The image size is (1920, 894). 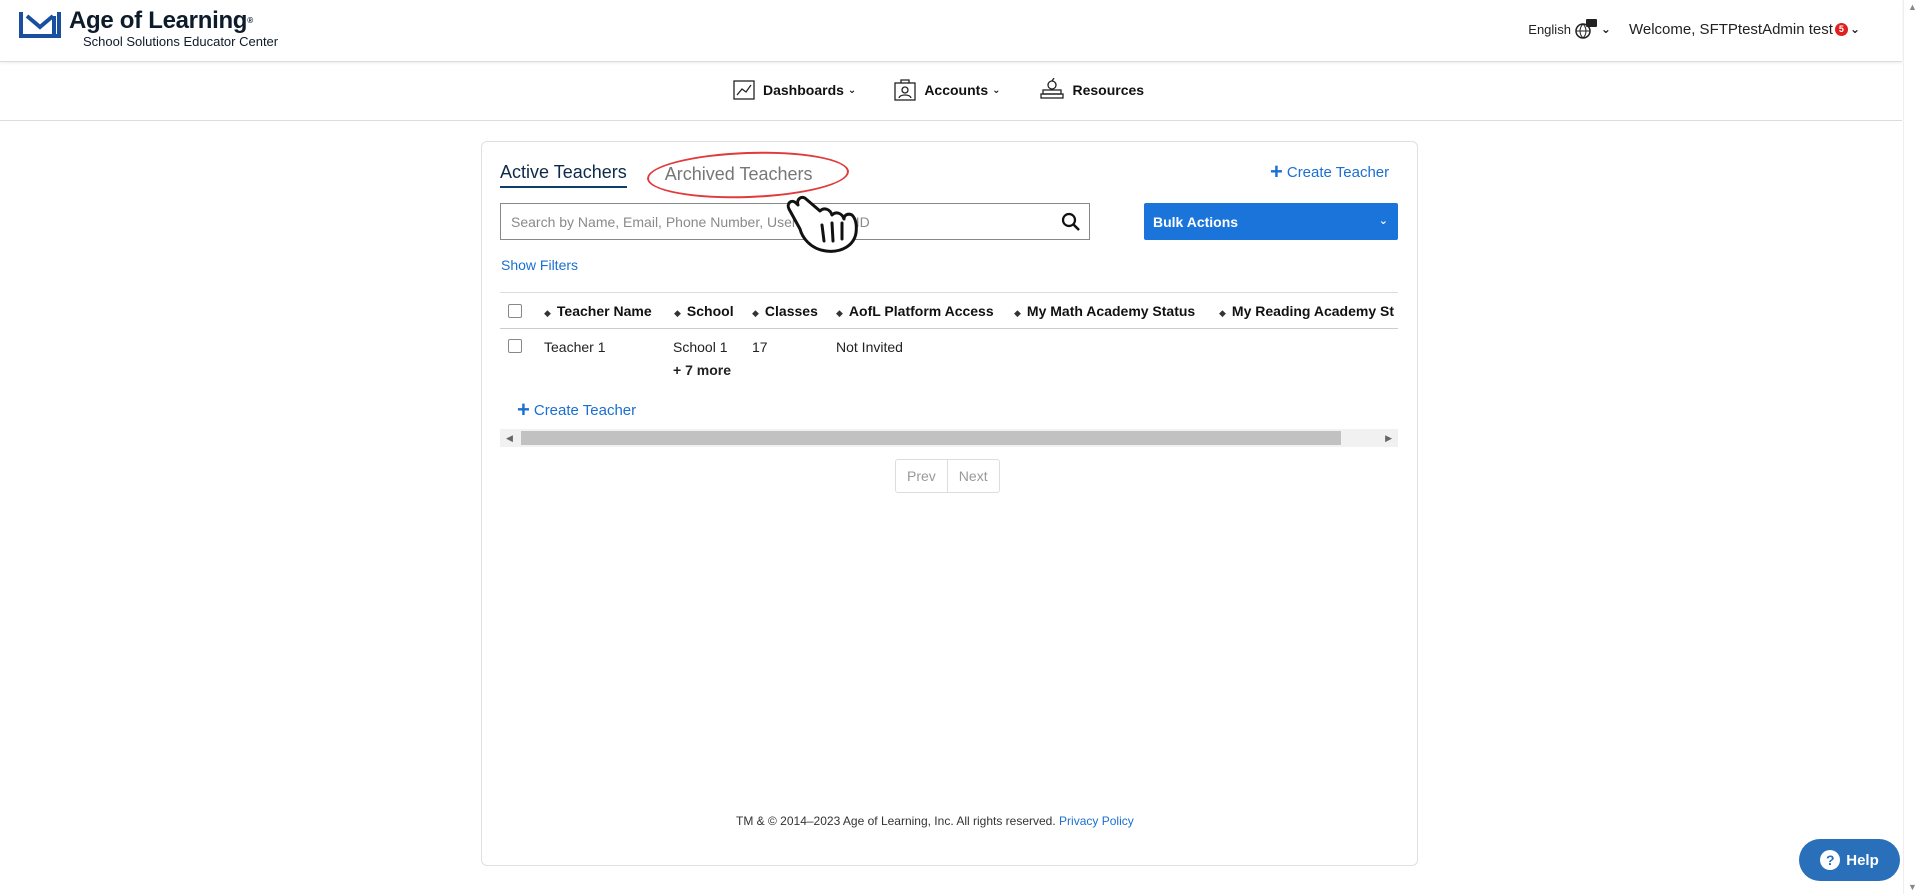 I want to click on next-page-button: Next, so click(x=972, y=476).